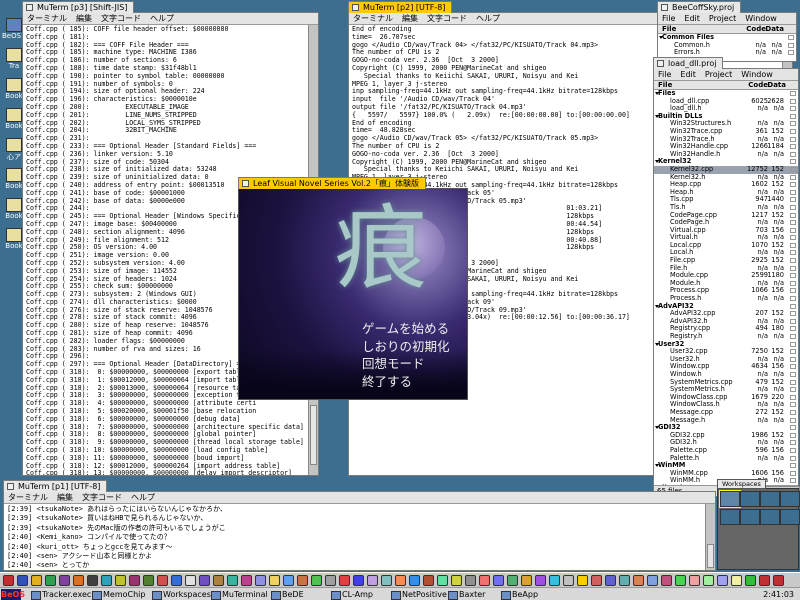 This screenshot has width=800, height=600. What do you see at coordinates (778, 594) in the screenshot?
I see `clock: 2:41:03` at bounding box center [778, 594].